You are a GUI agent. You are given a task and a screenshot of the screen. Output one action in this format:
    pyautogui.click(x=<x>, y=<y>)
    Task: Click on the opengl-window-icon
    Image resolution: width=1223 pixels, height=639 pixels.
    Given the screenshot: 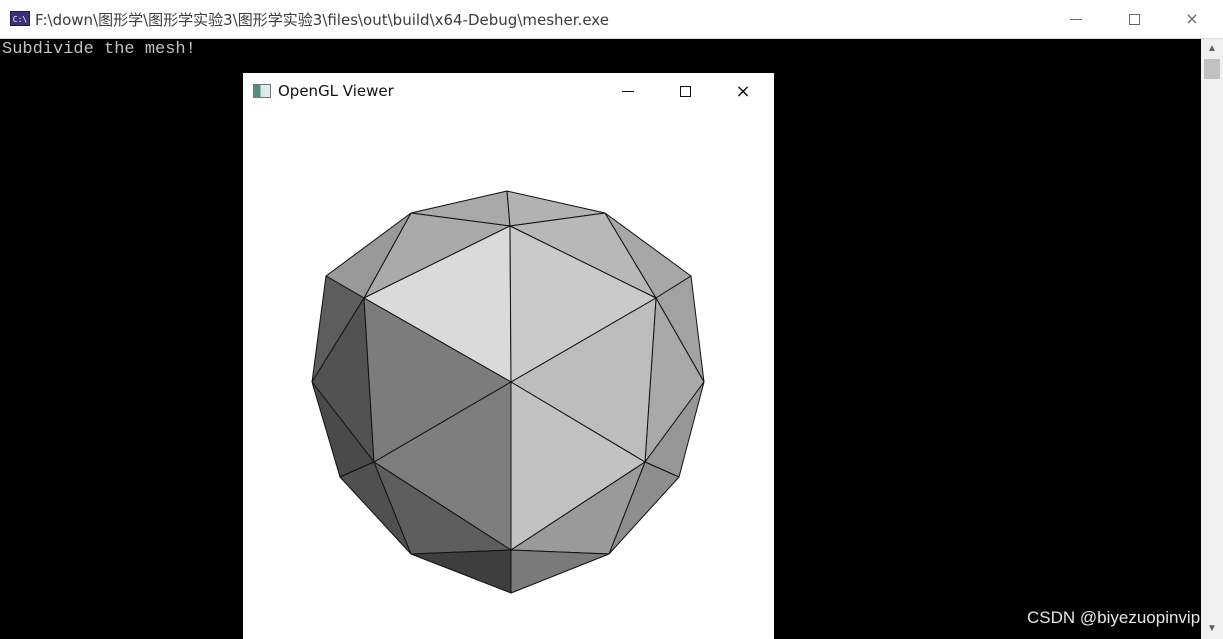 What is the action you would take?
    pyautogui.click(x=262, y=91)
    